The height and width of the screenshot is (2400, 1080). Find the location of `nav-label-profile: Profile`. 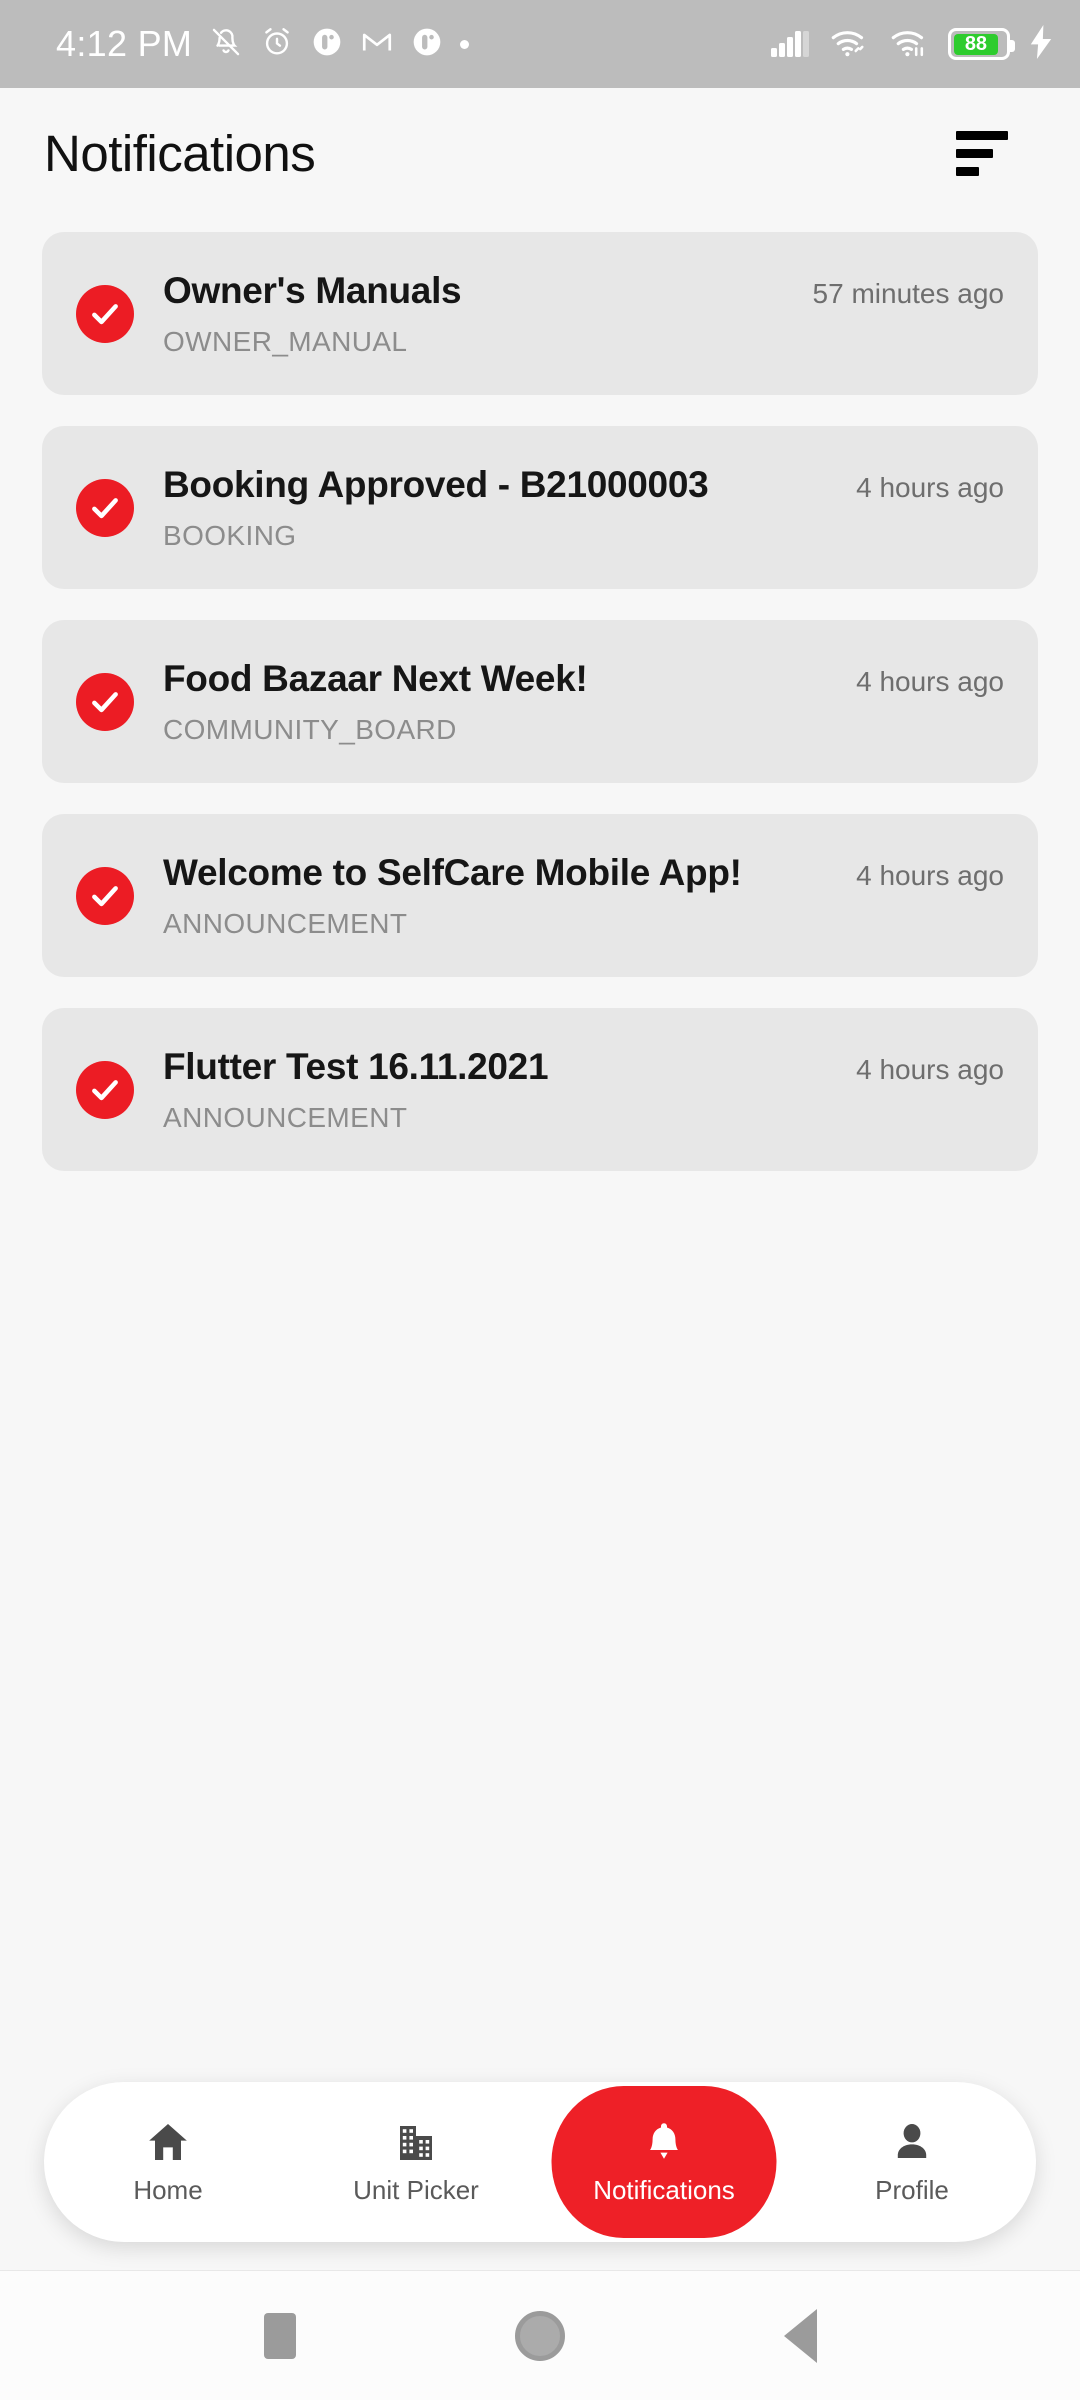

nav-label-profile: Profile is located at coordinates (912, 2190).